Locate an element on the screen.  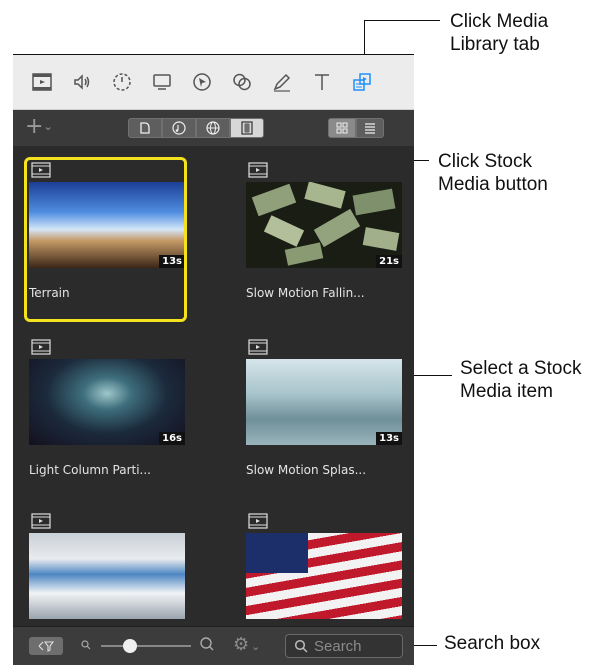
callout-select-line1: Select a Stock is located at coordinates (521, 368).